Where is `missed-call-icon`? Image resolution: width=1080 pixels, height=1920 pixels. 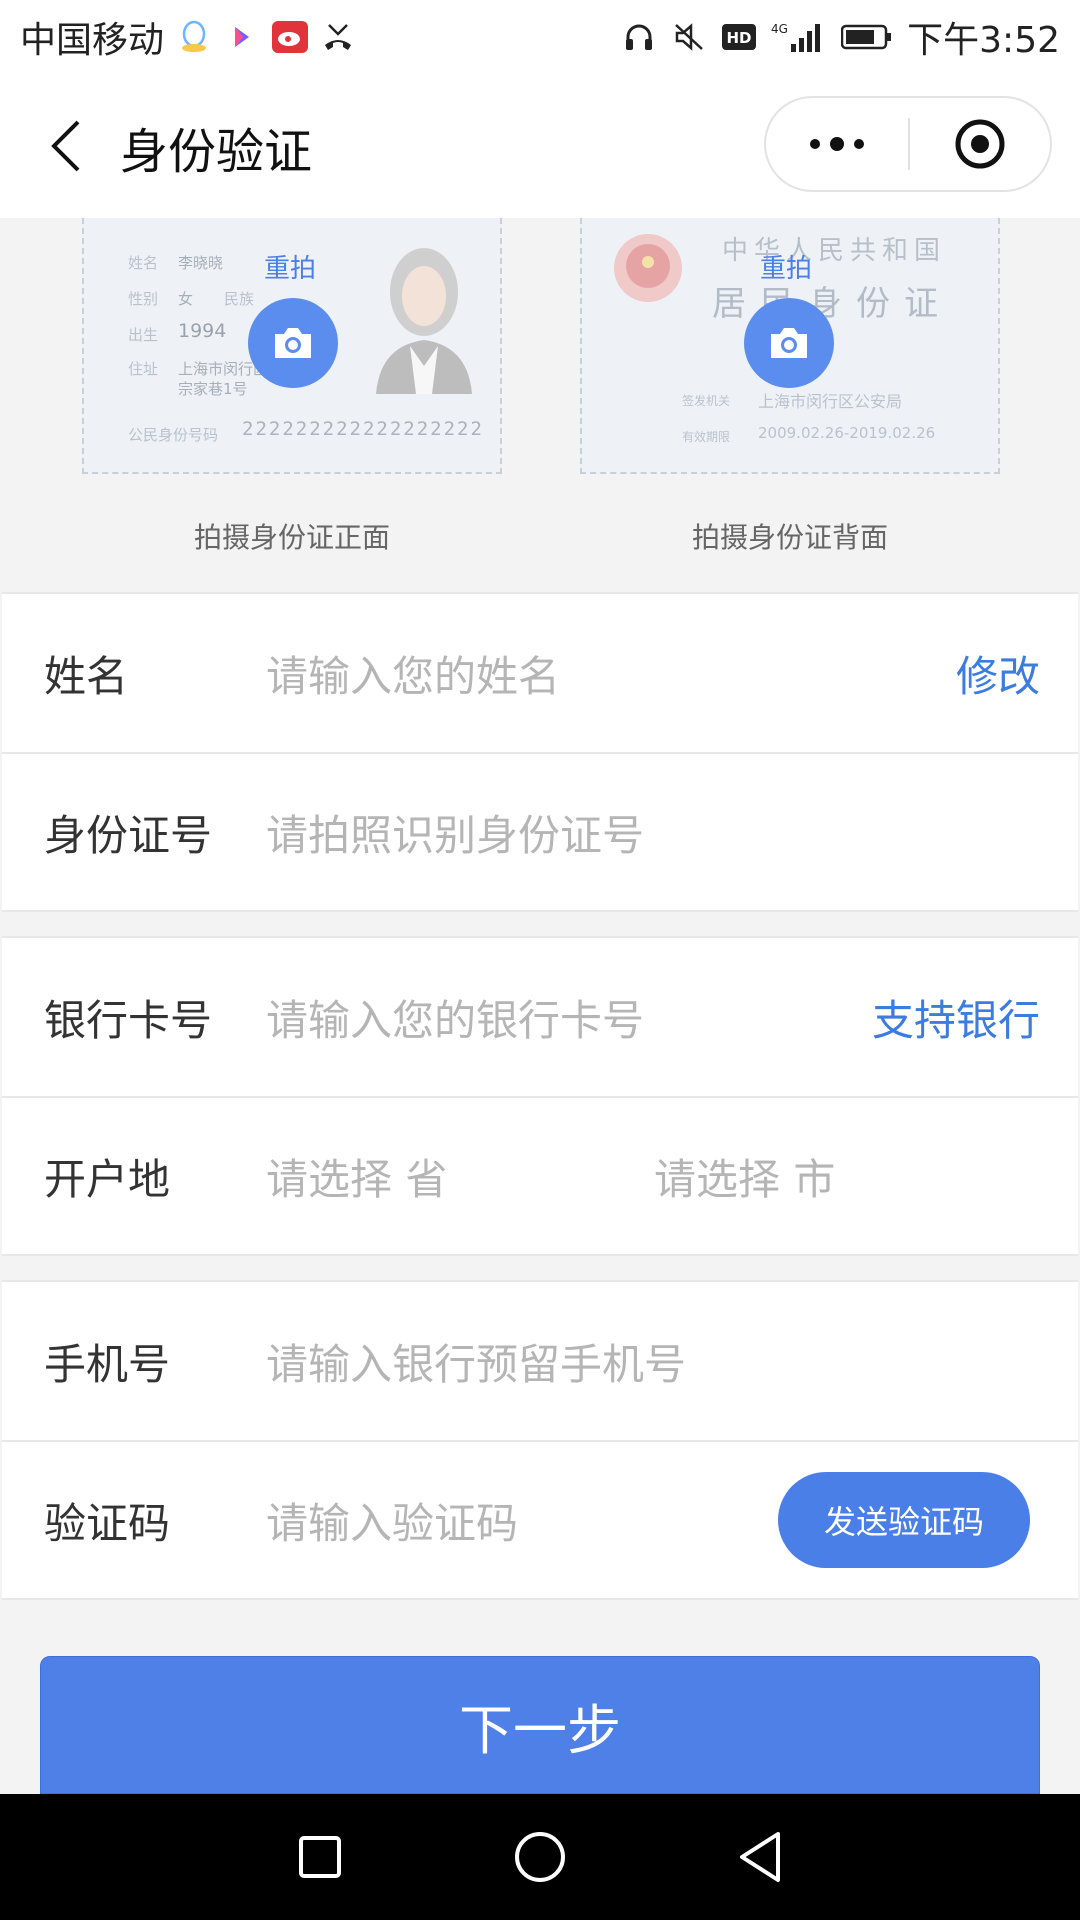
missed-call-icon is located at coordinates (338, 37).